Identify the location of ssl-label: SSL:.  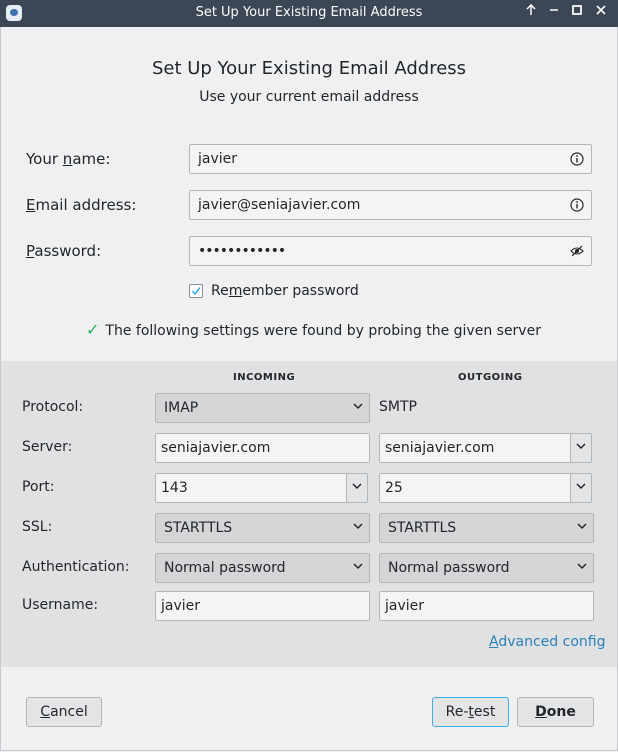
(37, 527).